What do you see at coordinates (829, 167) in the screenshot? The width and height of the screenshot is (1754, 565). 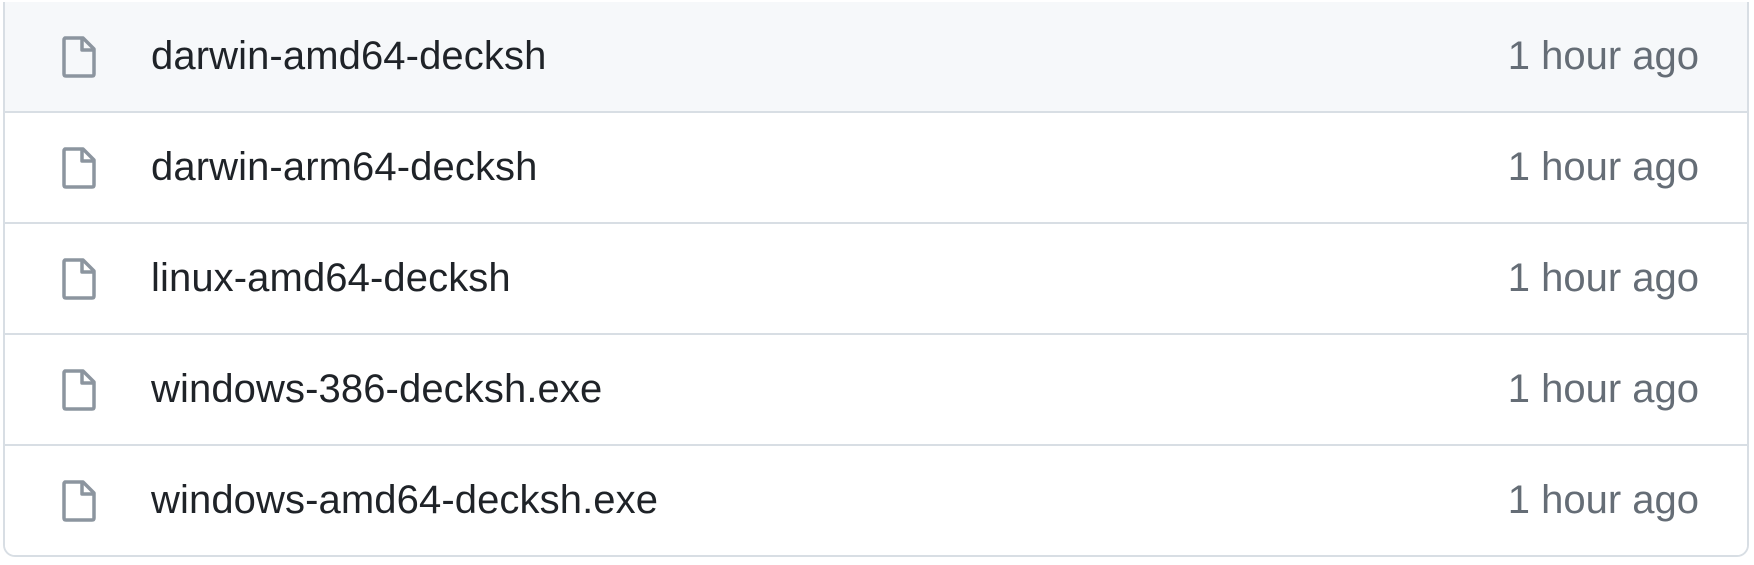 I see `file-name-link: darwin-arm64-decksh` at bounding box center [829, 167].